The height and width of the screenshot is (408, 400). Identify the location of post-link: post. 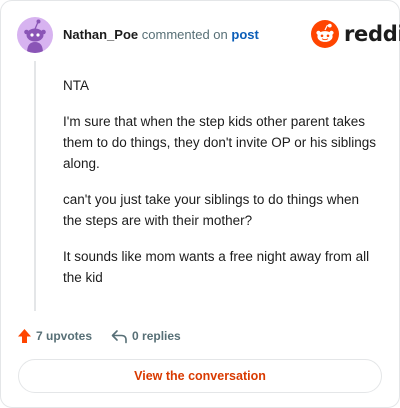
(244, 34).